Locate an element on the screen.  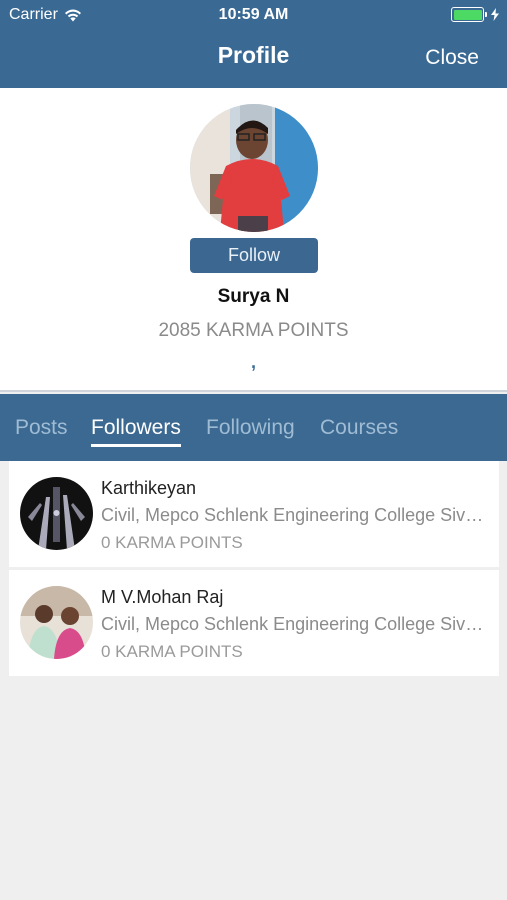
tab-followers: Followers is located at coordinates (136, 431).